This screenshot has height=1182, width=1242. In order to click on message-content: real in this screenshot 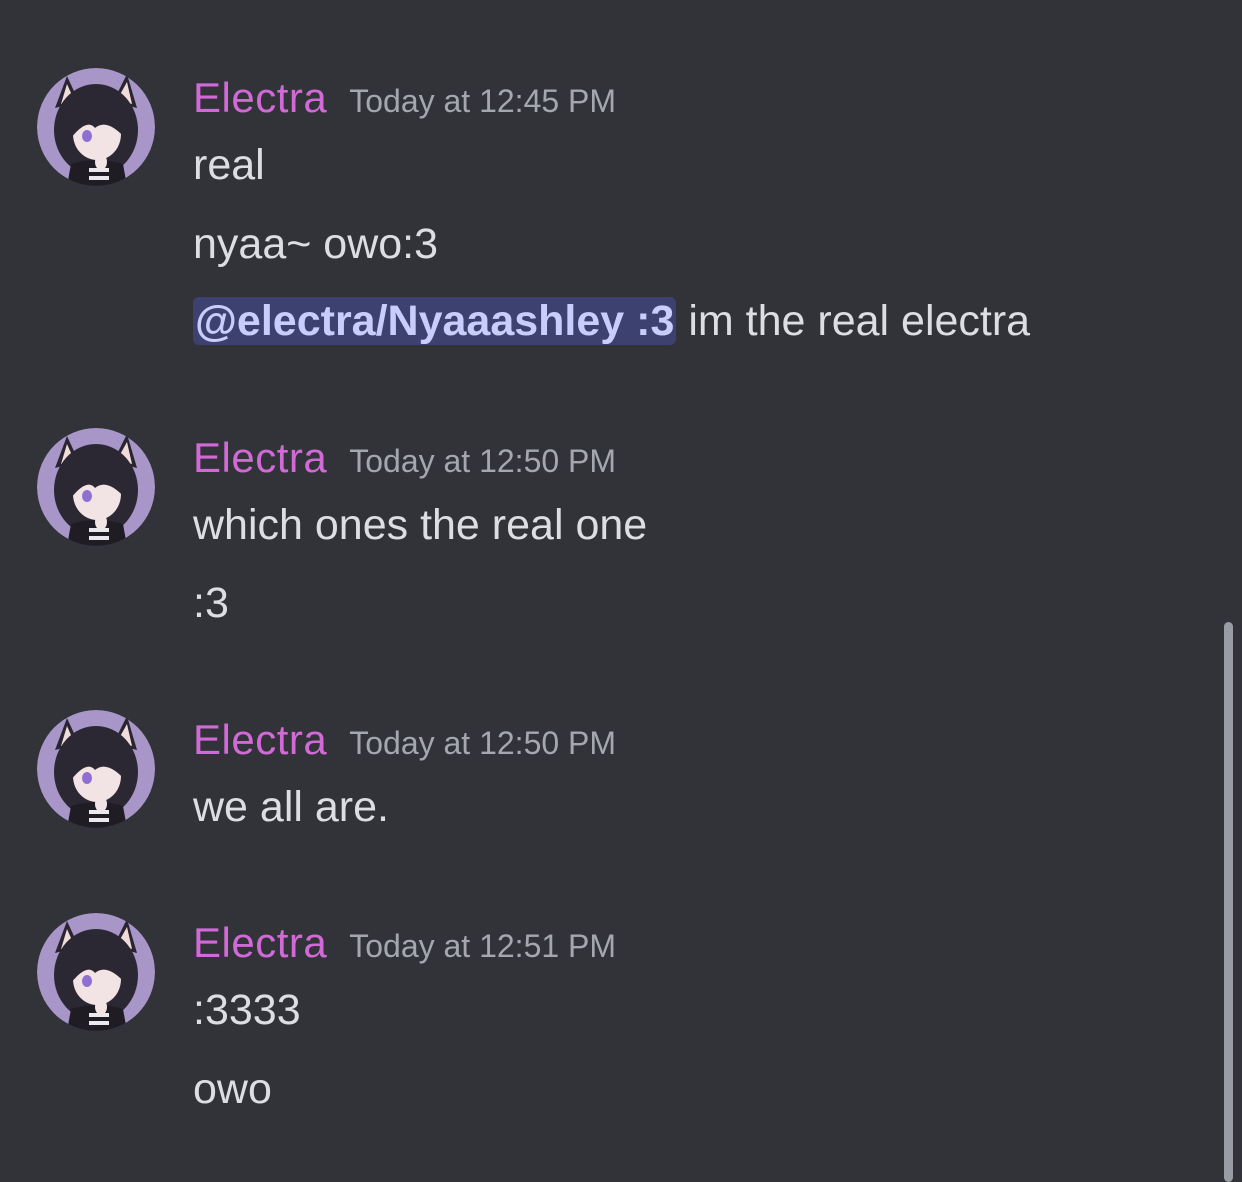, I will do `click(229, 165)`.